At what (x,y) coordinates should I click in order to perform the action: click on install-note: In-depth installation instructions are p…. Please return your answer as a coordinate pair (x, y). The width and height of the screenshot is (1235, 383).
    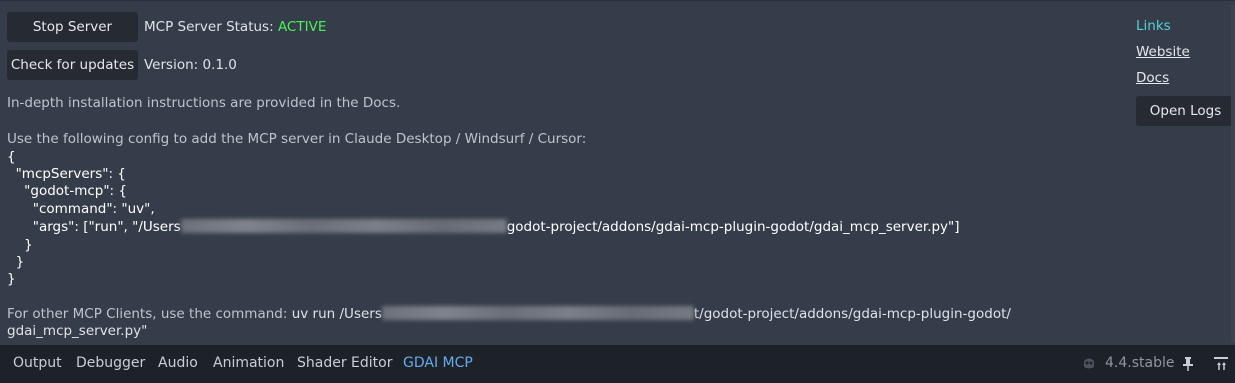
    Looking at the image, I should click on (204, 103).